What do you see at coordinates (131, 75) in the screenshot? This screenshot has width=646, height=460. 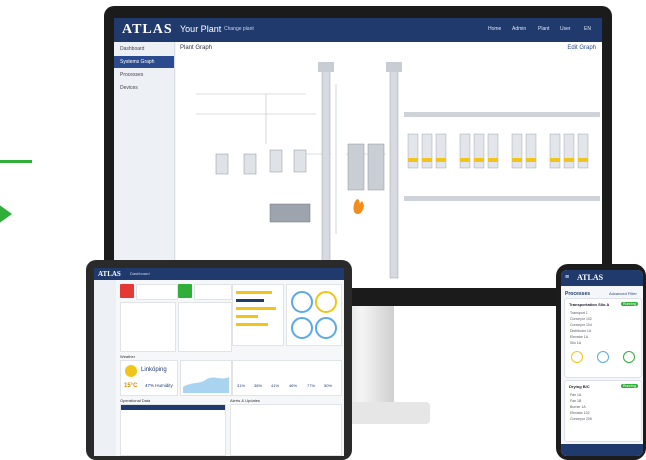 I see `sidebar-item-processes: Processes` at bounding box center [131, 75].